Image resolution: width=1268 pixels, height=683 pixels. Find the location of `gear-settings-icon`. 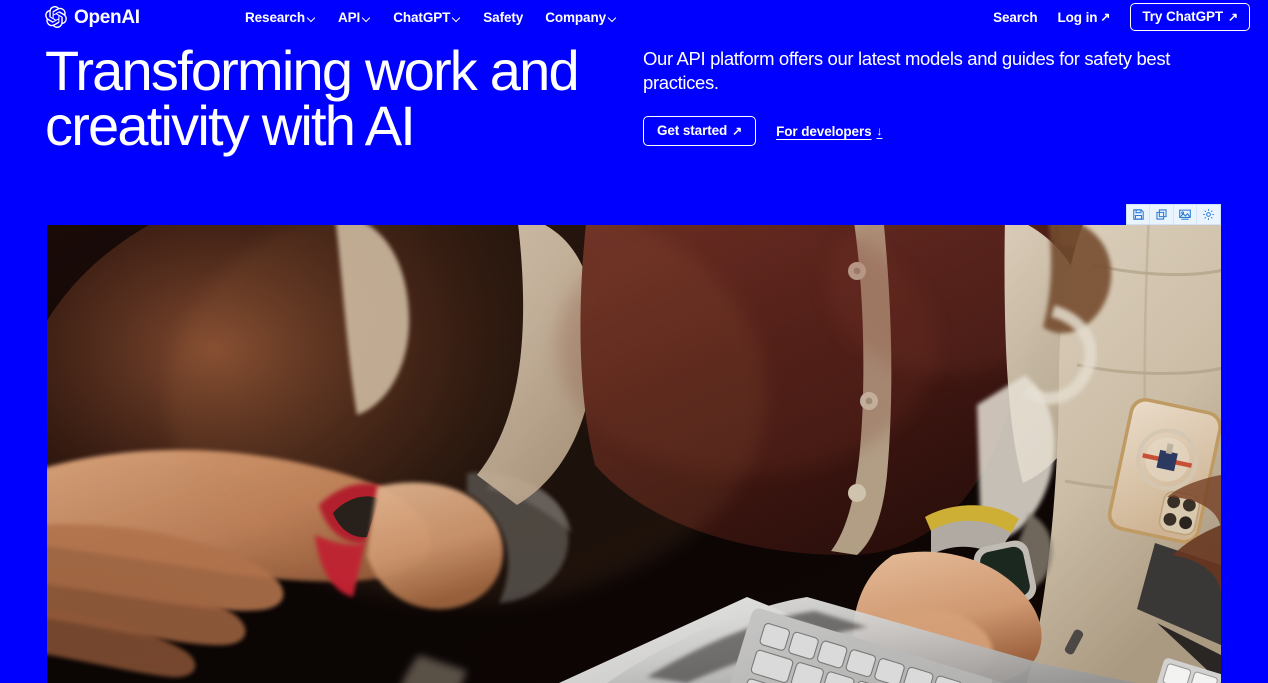

gear-settings-icon is located at coordinates (1208, 214).